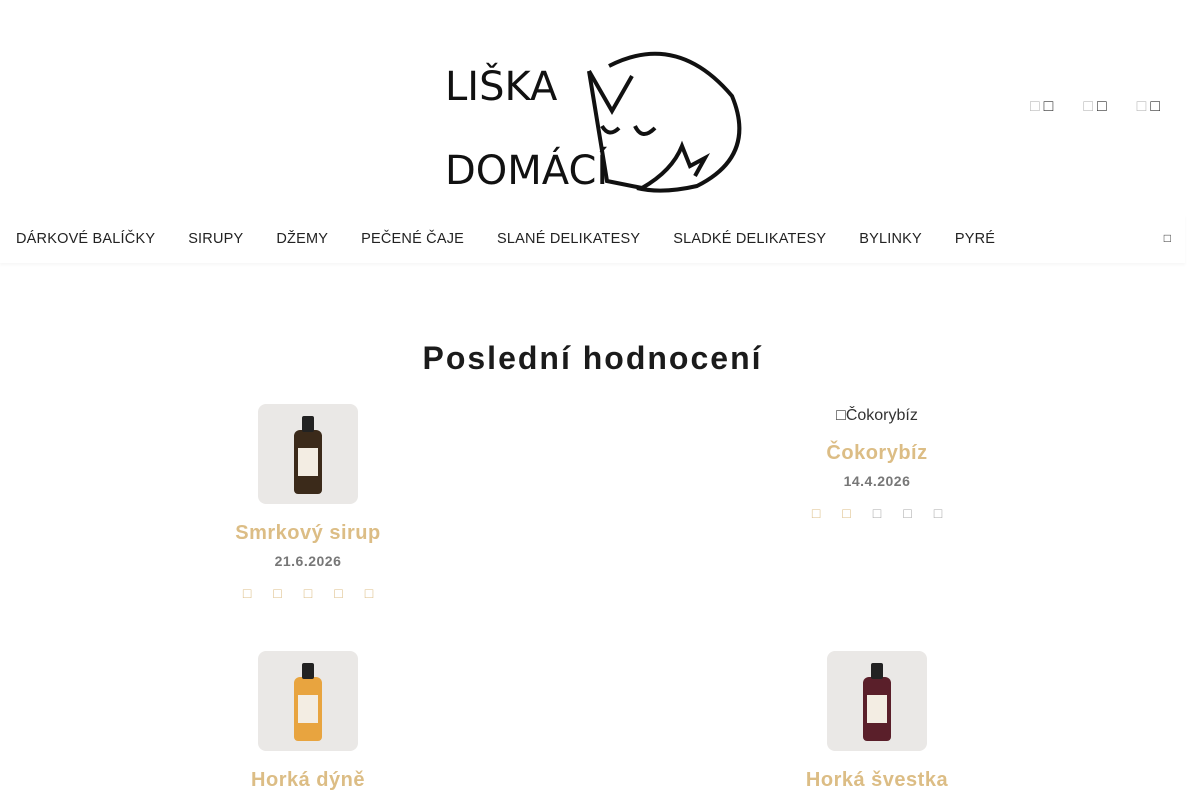  What do you see at coordinates (1167, 238) in the screenshot?
I see `search-icon: □` at bounding box center [1167, 238].